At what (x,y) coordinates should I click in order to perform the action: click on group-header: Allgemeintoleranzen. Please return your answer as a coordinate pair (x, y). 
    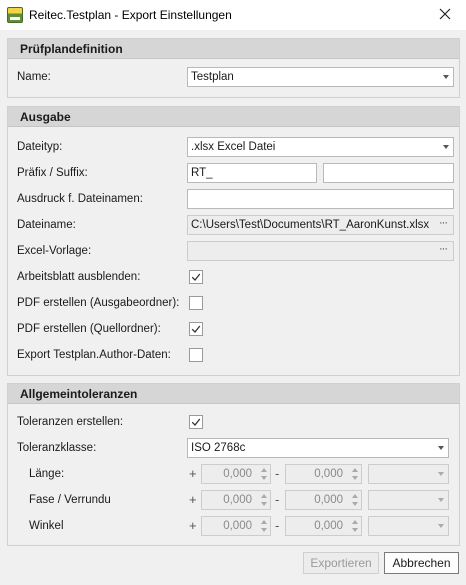
    Looking at the image, I should click on (233, 394).